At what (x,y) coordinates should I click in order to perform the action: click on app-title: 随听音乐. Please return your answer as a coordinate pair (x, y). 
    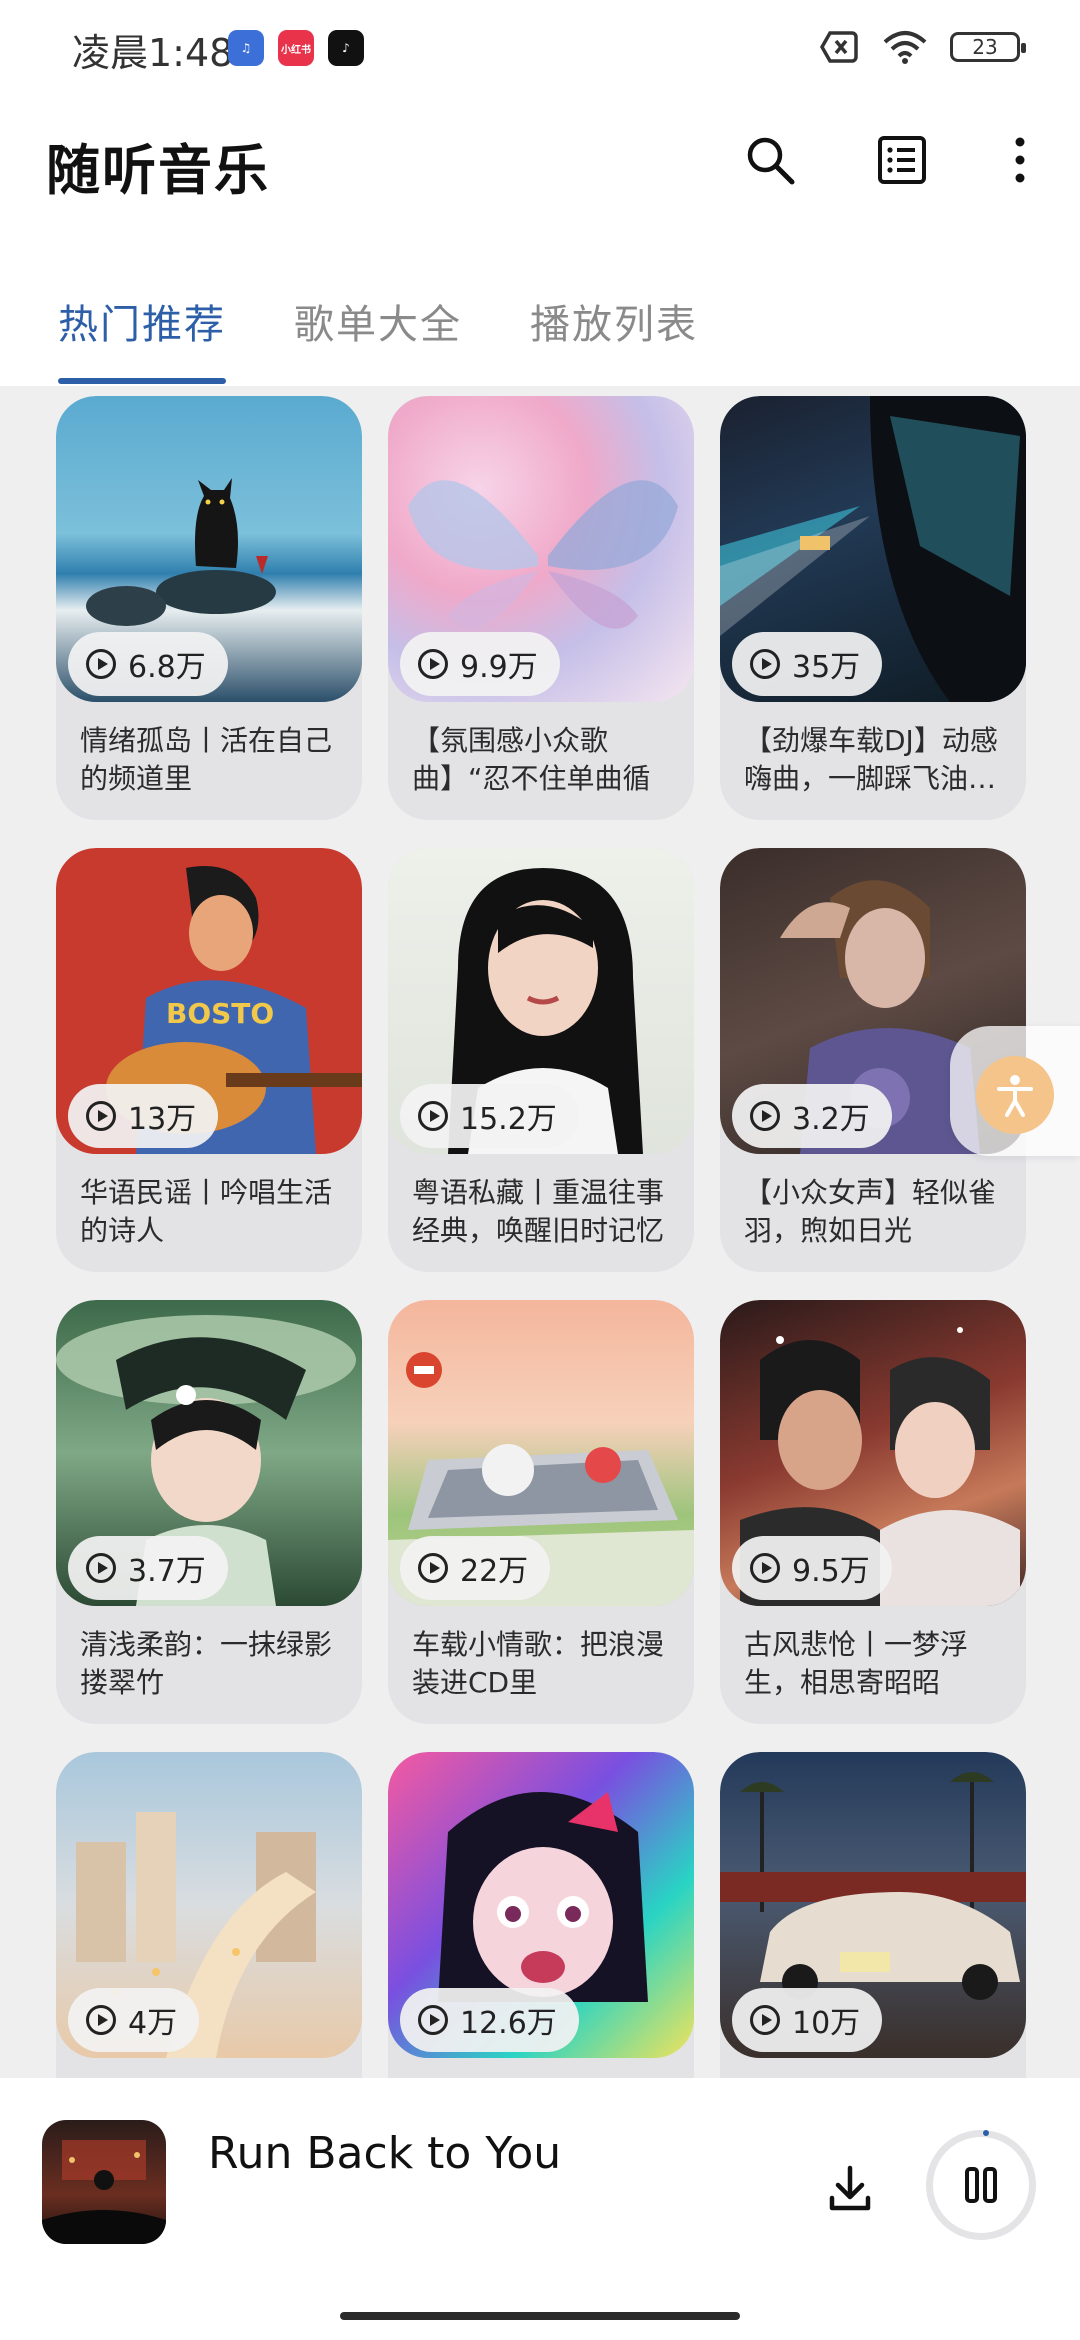
    Looking at the image, I should click on (158, 170).